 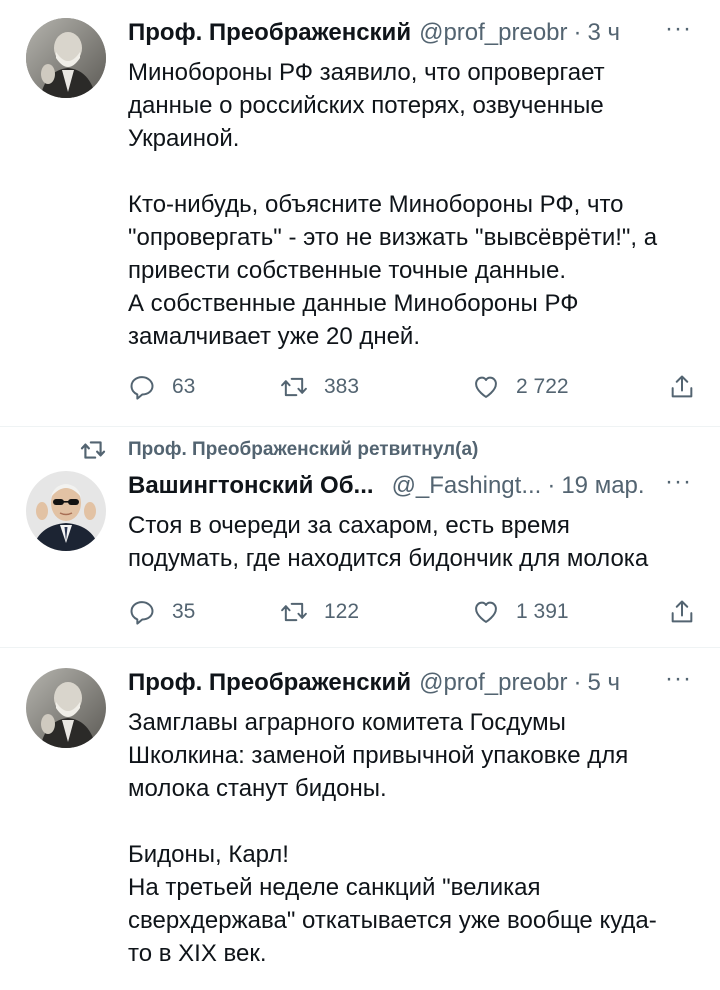 I want to click on reply-count: 63, so click(x=184, y=386).